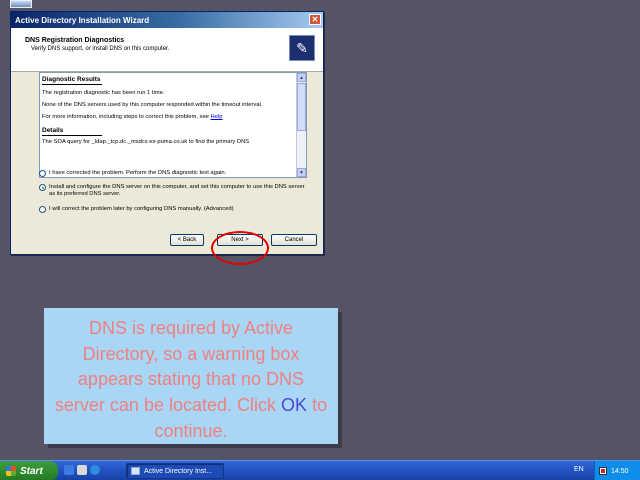 The width and height of the screenshot is (640, 480). Describe the element at coordinates (294, 240) in the screenshot. I see `cancel-button: Cancel` at that location.